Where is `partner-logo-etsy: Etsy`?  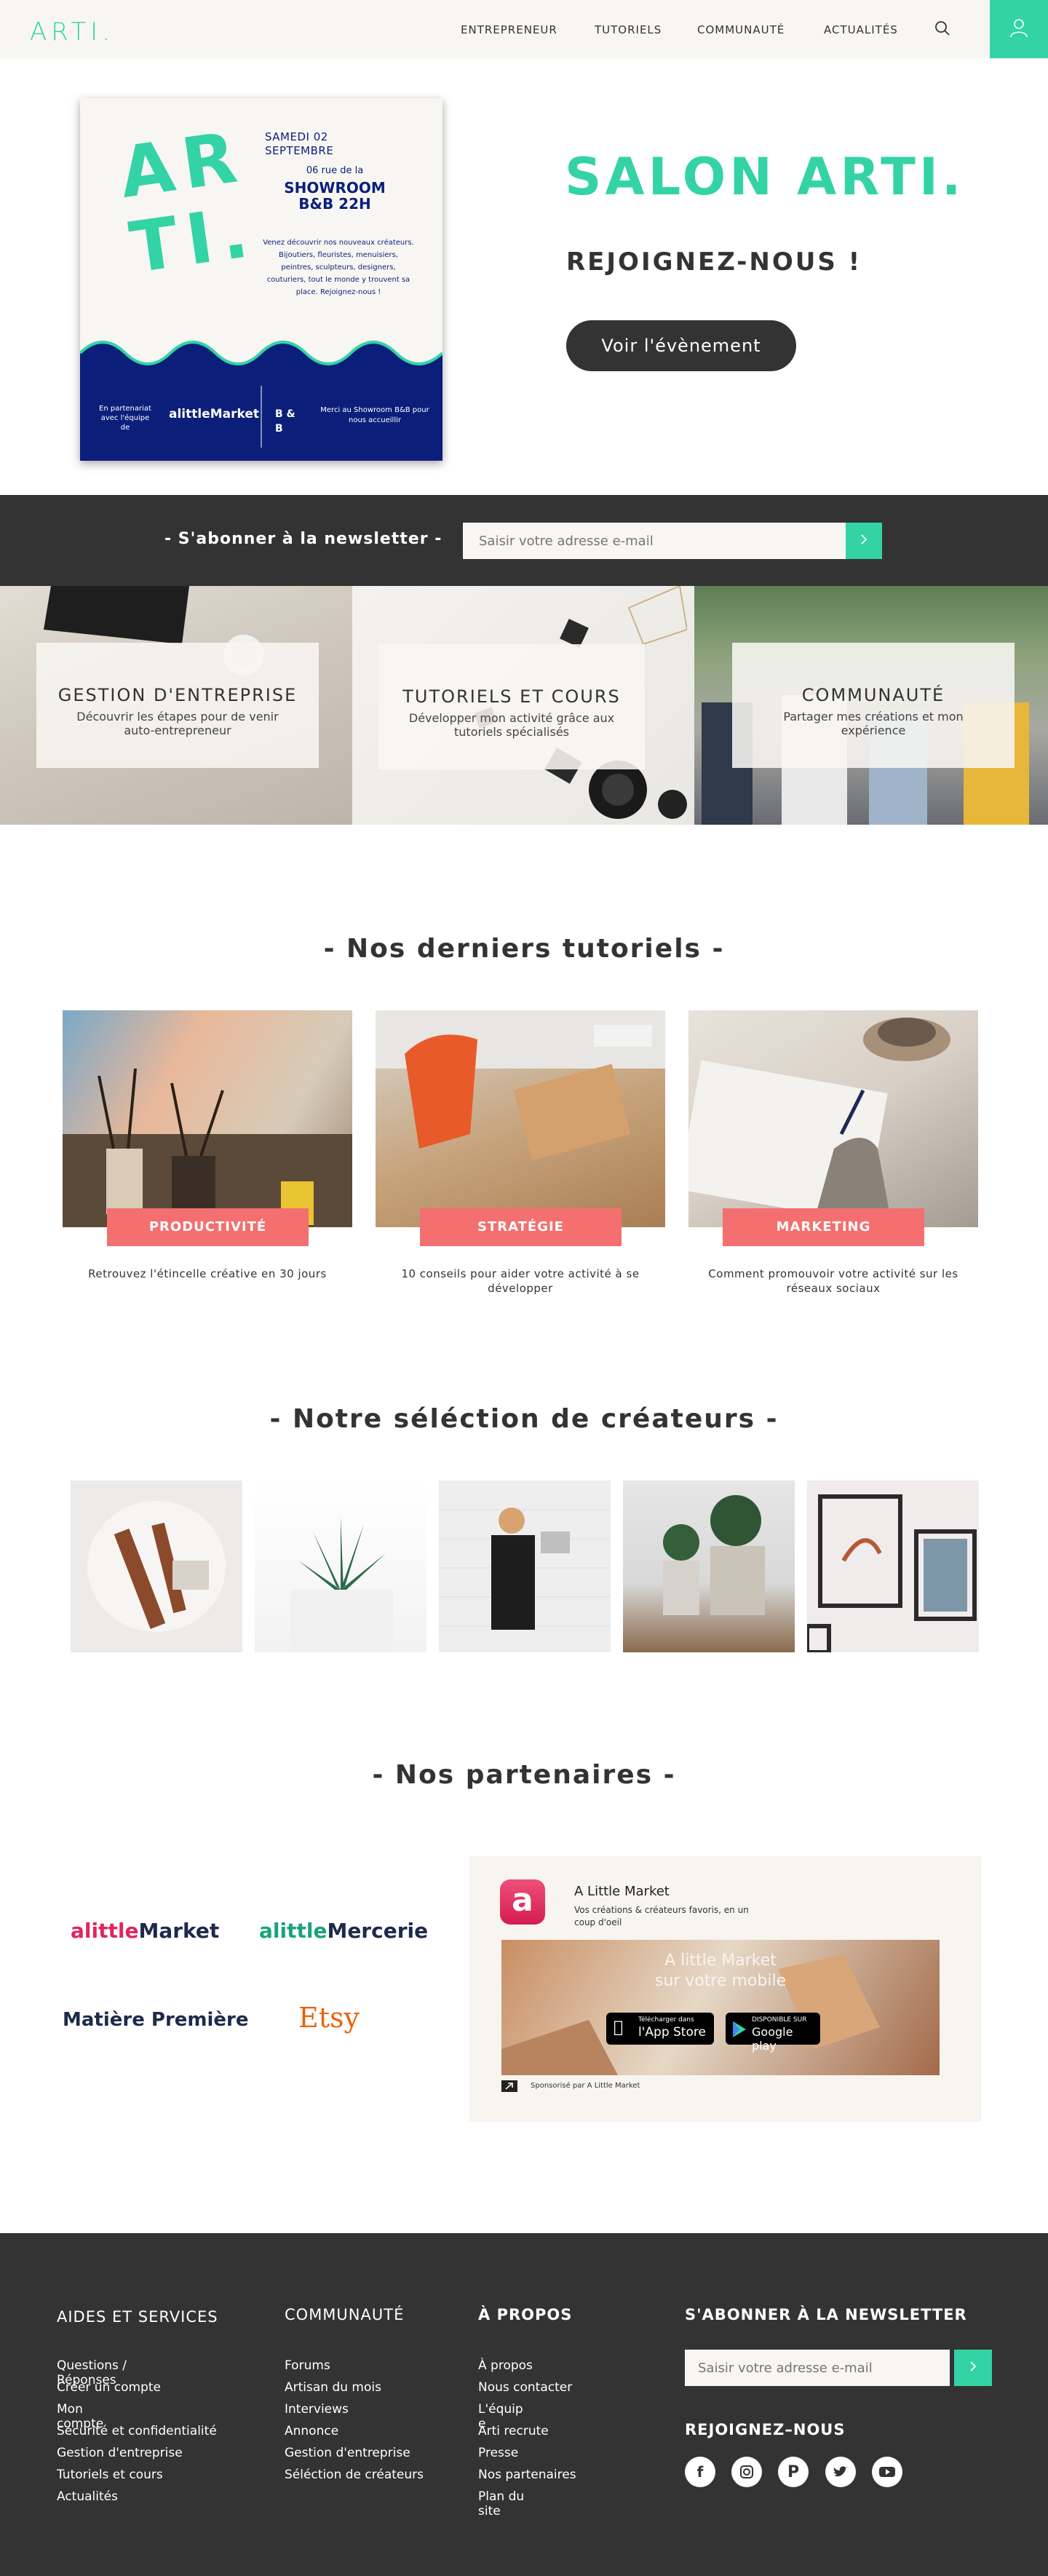
partner-logo-etsy: Etsy is located at coordinates (329, 2018).